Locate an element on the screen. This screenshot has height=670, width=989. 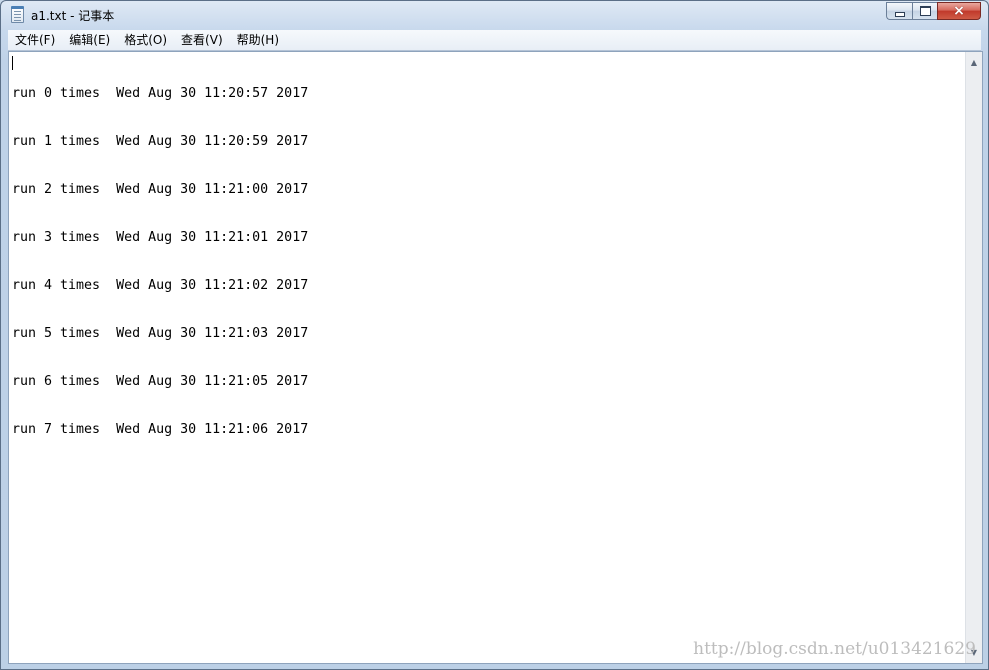
menu-file: 文件(F) is located at coordinates (35, 40).